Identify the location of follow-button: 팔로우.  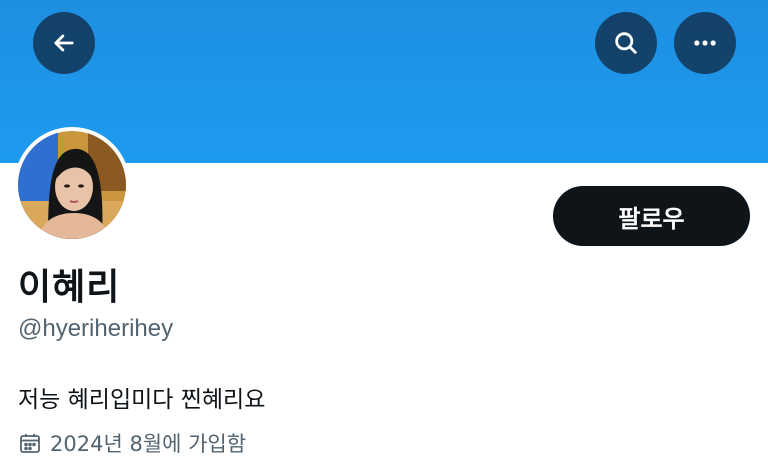
(651, 216).